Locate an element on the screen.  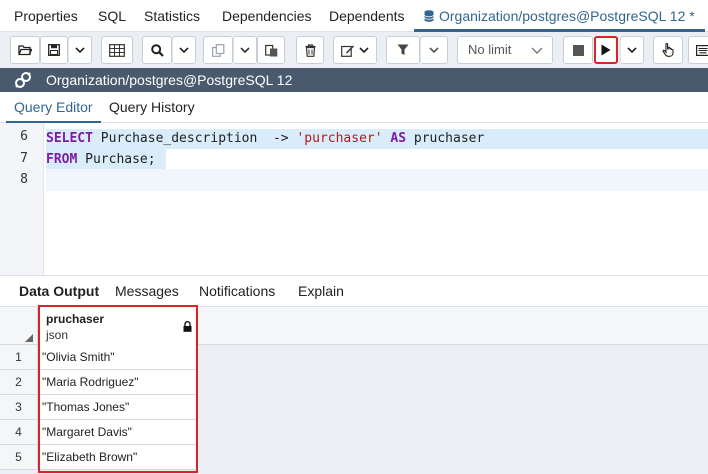
filter-button is located at coordinates (403, 50).